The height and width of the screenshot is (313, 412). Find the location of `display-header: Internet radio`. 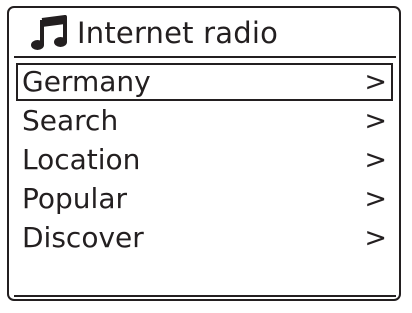

display-header: Internet radio is located at coordinates (154, 33).